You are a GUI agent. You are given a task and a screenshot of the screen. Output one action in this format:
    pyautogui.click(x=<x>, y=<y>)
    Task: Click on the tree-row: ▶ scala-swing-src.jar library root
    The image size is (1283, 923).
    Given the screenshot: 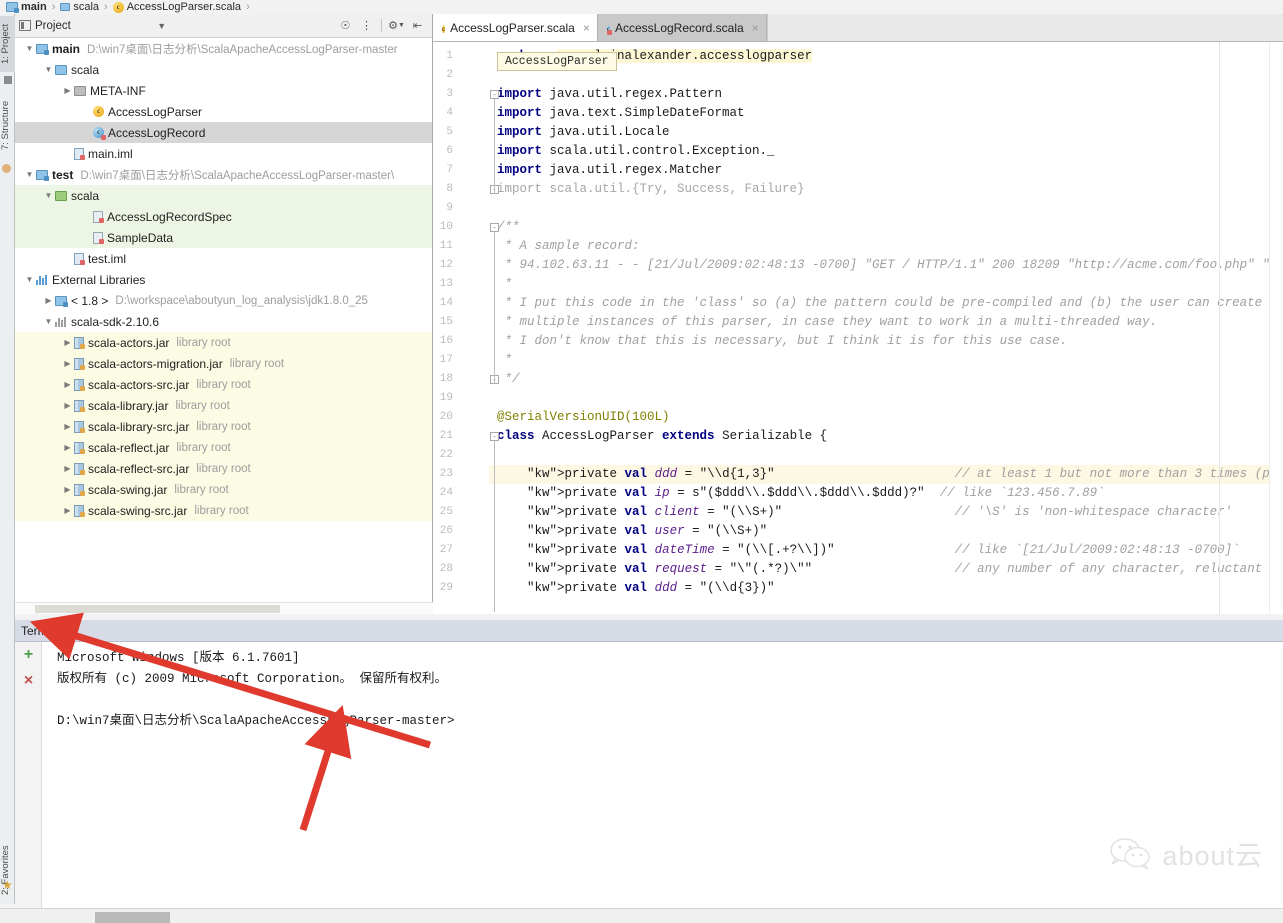 What is the action you would take?
    pyautogui.click(x=223, y=510)
    